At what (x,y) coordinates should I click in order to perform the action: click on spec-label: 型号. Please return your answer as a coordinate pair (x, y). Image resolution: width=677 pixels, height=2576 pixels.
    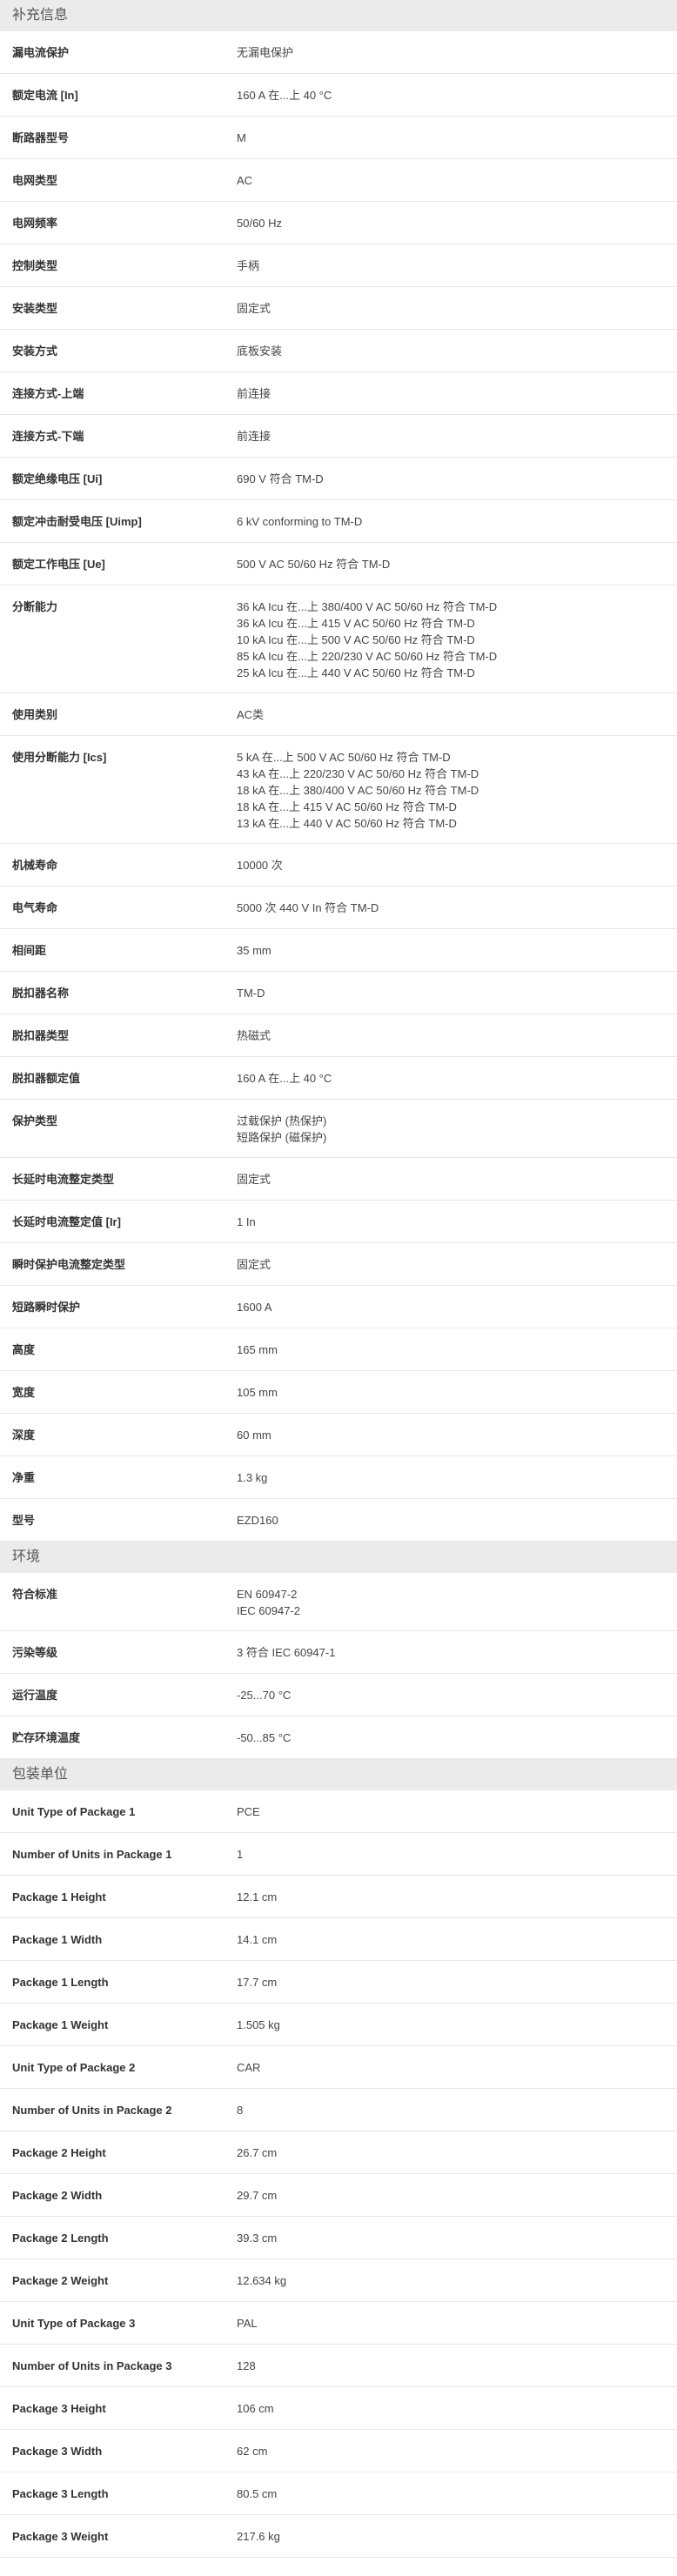
    Looking at the image, I should click on (24, 1520).